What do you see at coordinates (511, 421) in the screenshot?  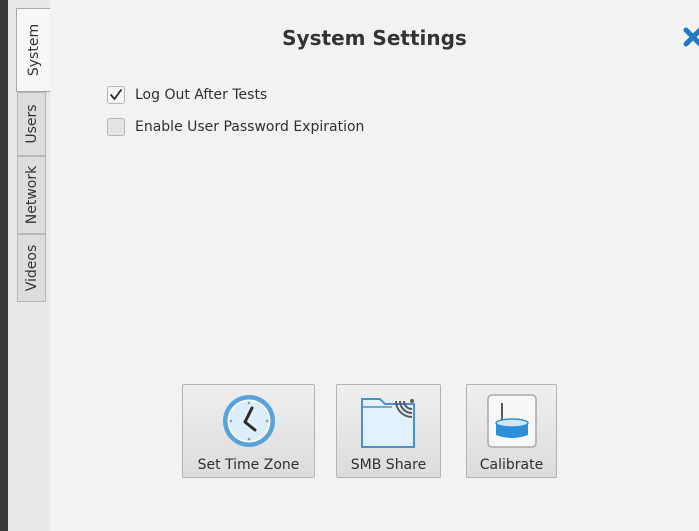 I see `calibrate-icon` at bounding box center [511, 421].